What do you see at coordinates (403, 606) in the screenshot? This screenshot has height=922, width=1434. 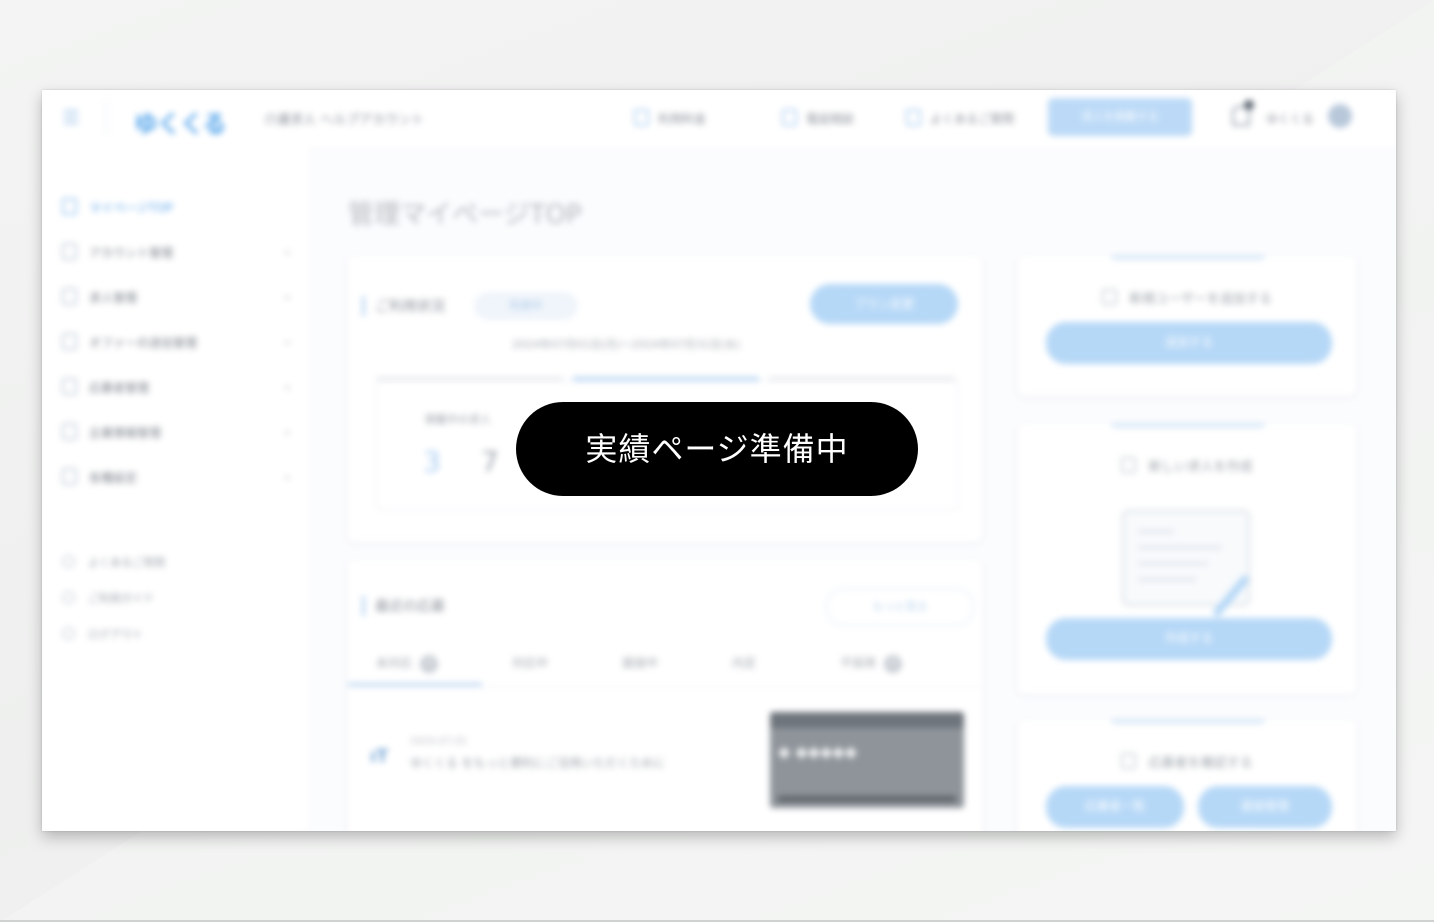 I see `applicants-card-title: 最近の応募` at bounding box center [403, 606].